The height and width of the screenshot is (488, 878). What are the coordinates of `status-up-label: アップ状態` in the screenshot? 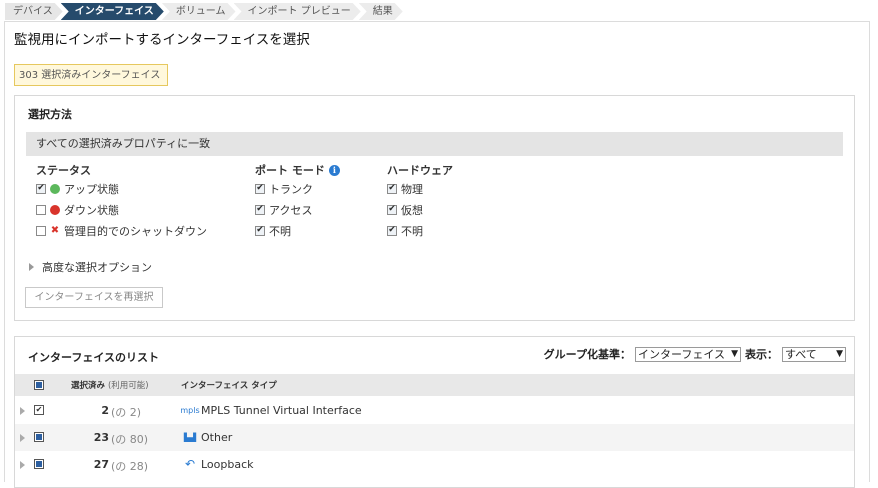 It's located at (91, 189).